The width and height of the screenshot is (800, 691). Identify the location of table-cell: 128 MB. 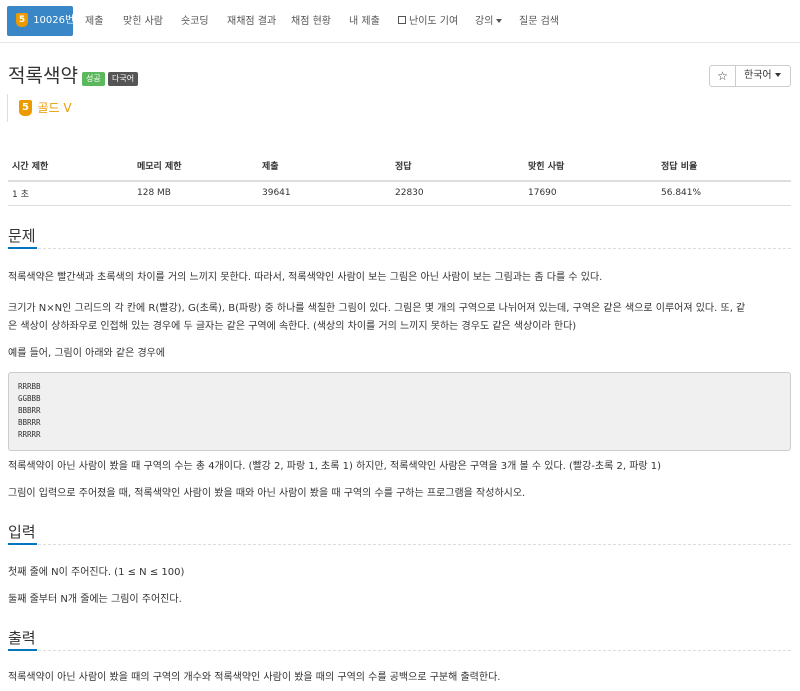
(195, 193).